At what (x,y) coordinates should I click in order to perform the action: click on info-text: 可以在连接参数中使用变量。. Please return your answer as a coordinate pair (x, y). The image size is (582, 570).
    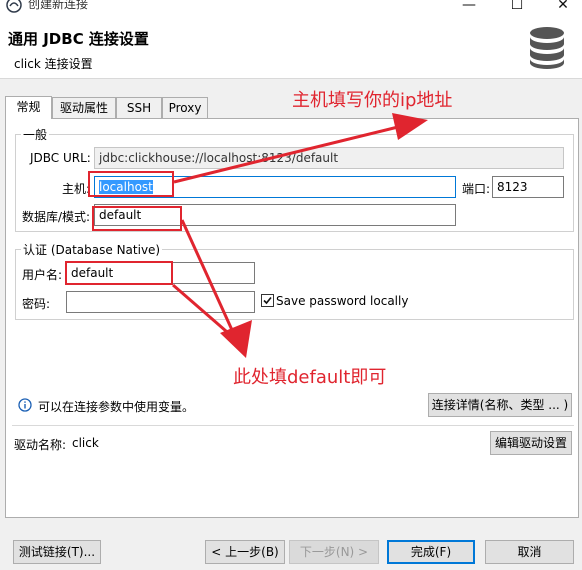
    Looking at the image, I should click on (116, 407).